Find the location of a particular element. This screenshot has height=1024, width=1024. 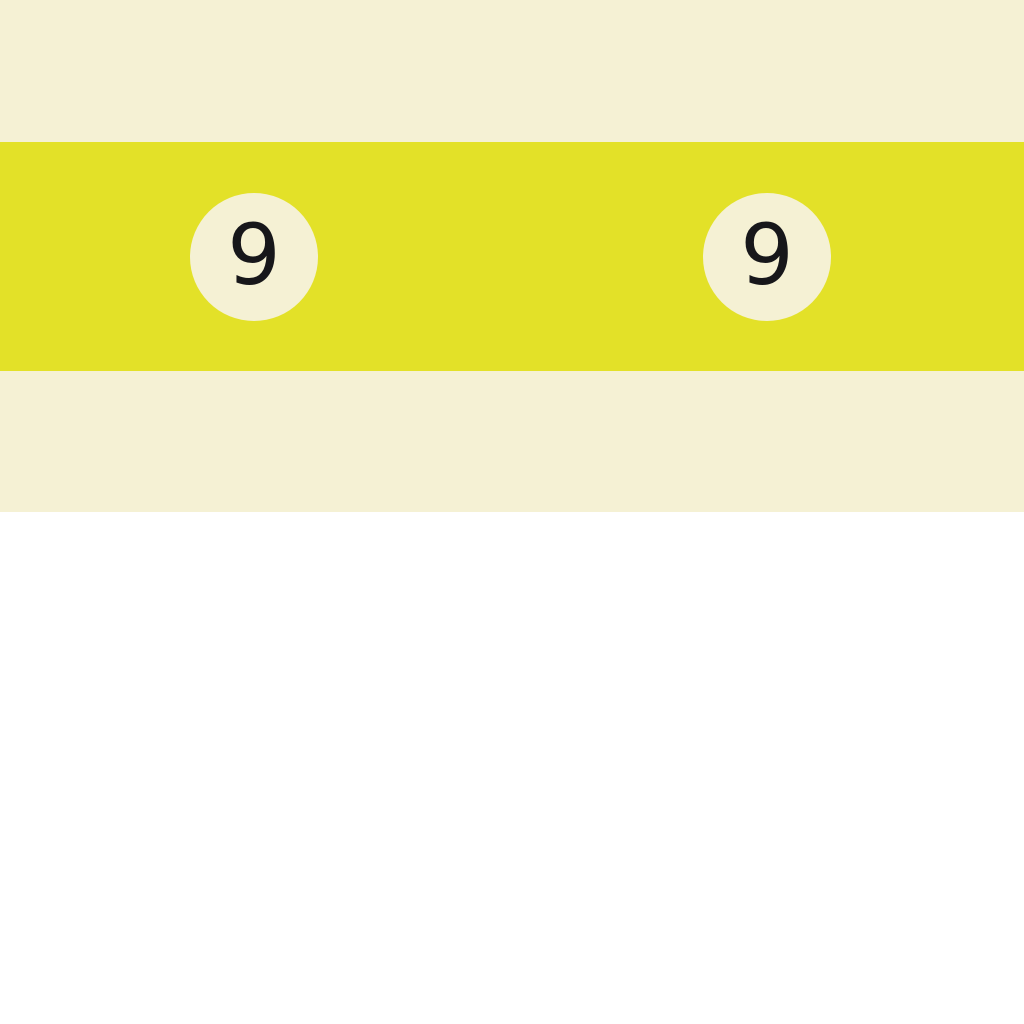

number-circle-right: 9 is located at coordinates (767, 257).